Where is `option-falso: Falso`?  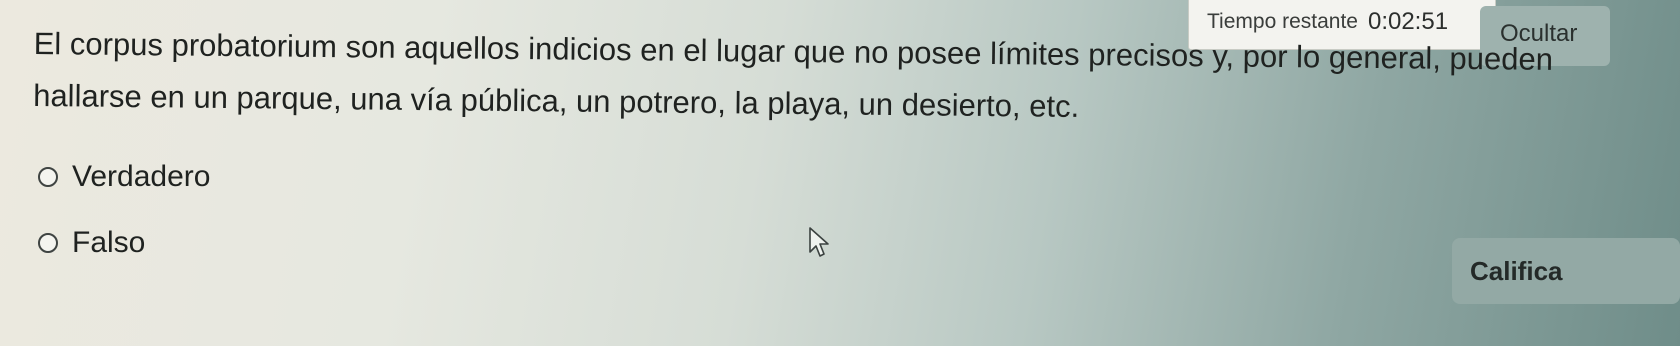
option-falso: Falso is located at coordinates (91, 243).